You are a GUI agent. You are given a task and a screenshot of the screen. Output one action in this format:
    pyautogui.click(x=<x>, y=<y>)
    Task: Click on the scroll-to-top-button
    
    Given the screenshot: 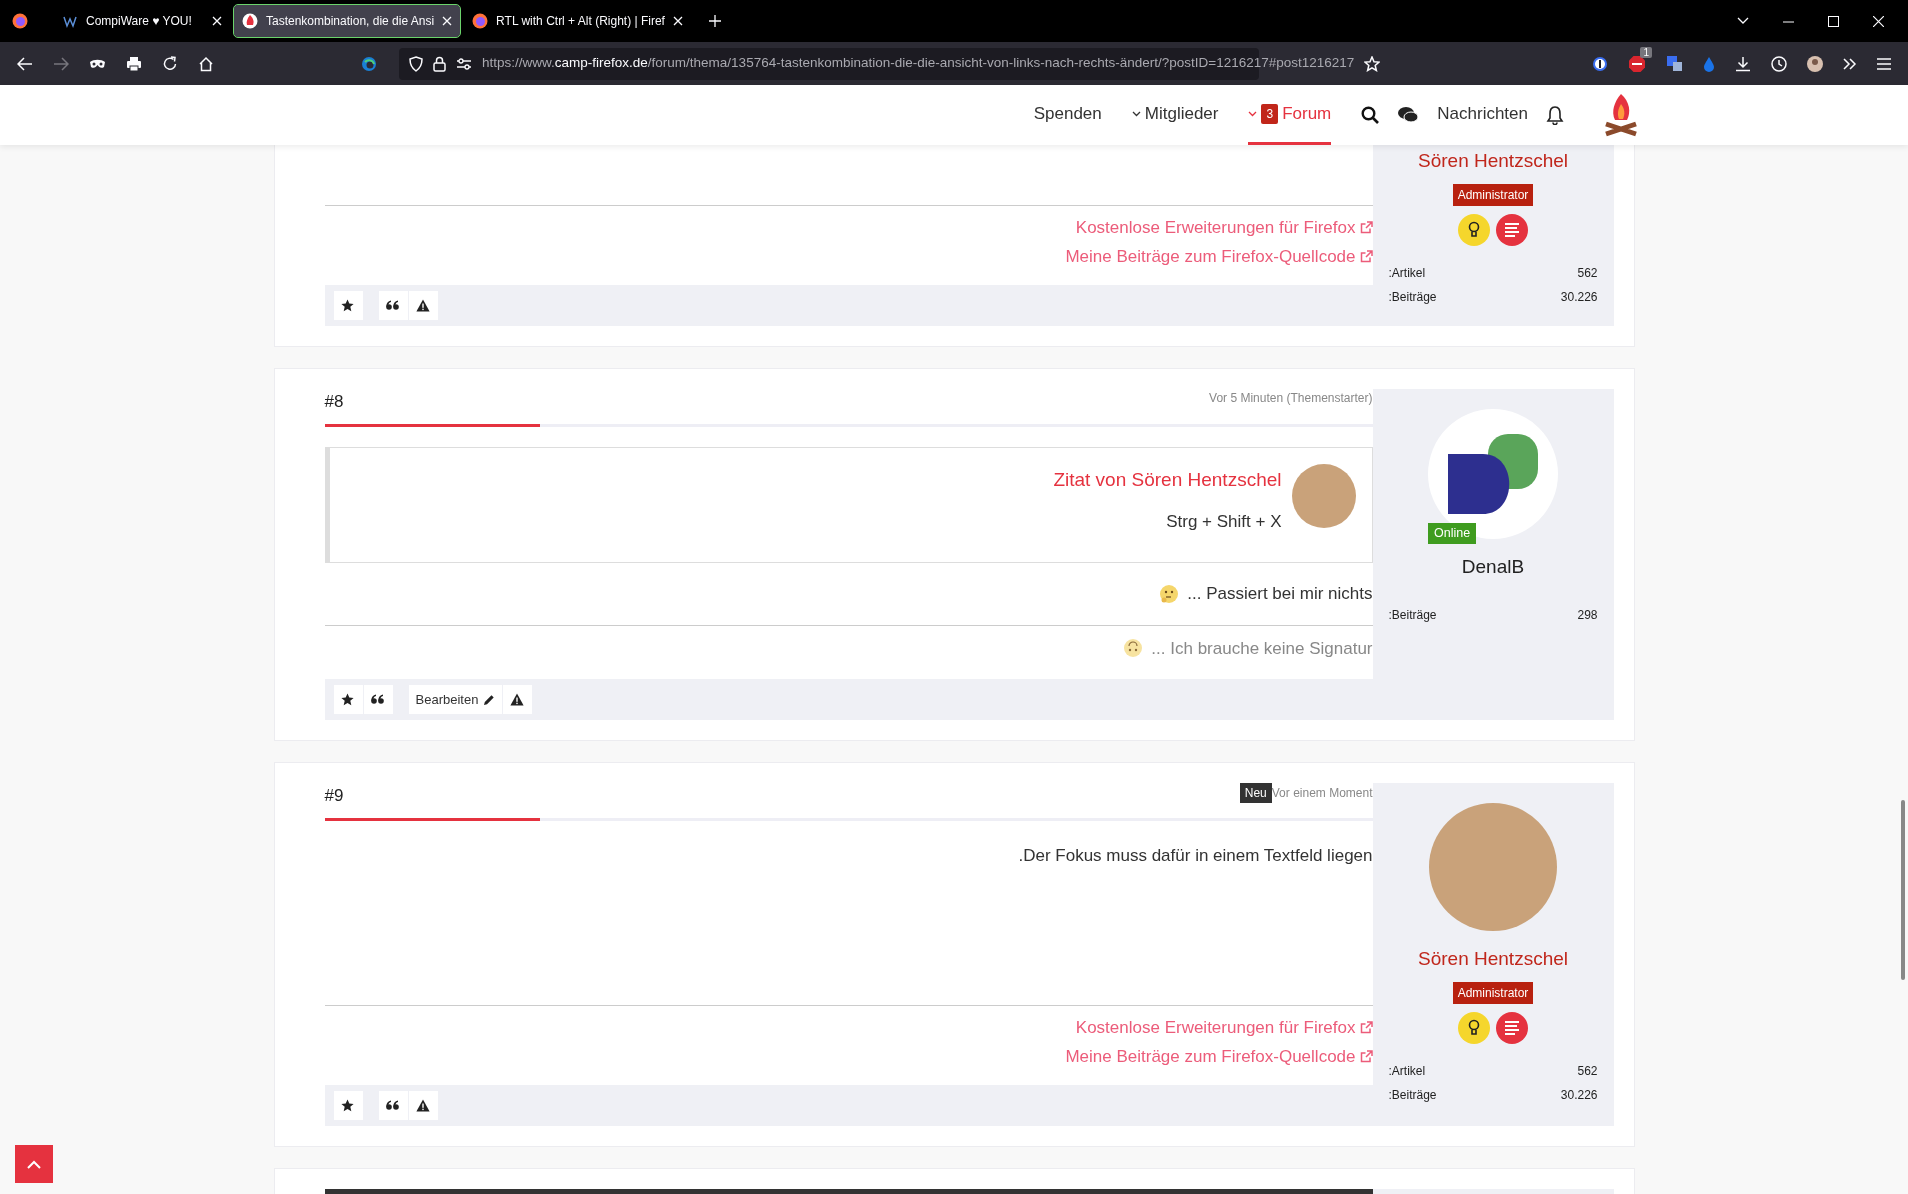 What is the action you would take?
    pyautogui.click(x=34, y=1164)
    